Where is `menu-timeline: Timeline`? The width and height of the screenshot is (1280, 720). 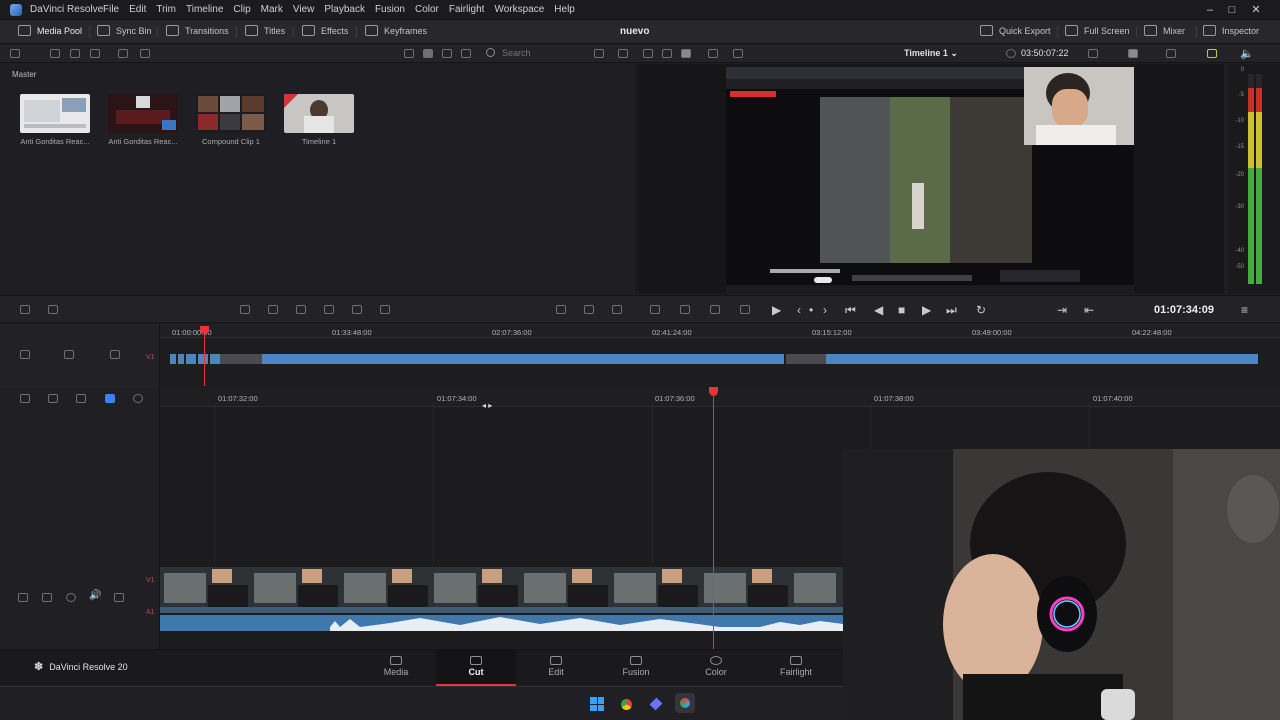
menu-timeline: Timeline is located at coordinates (204, 9).